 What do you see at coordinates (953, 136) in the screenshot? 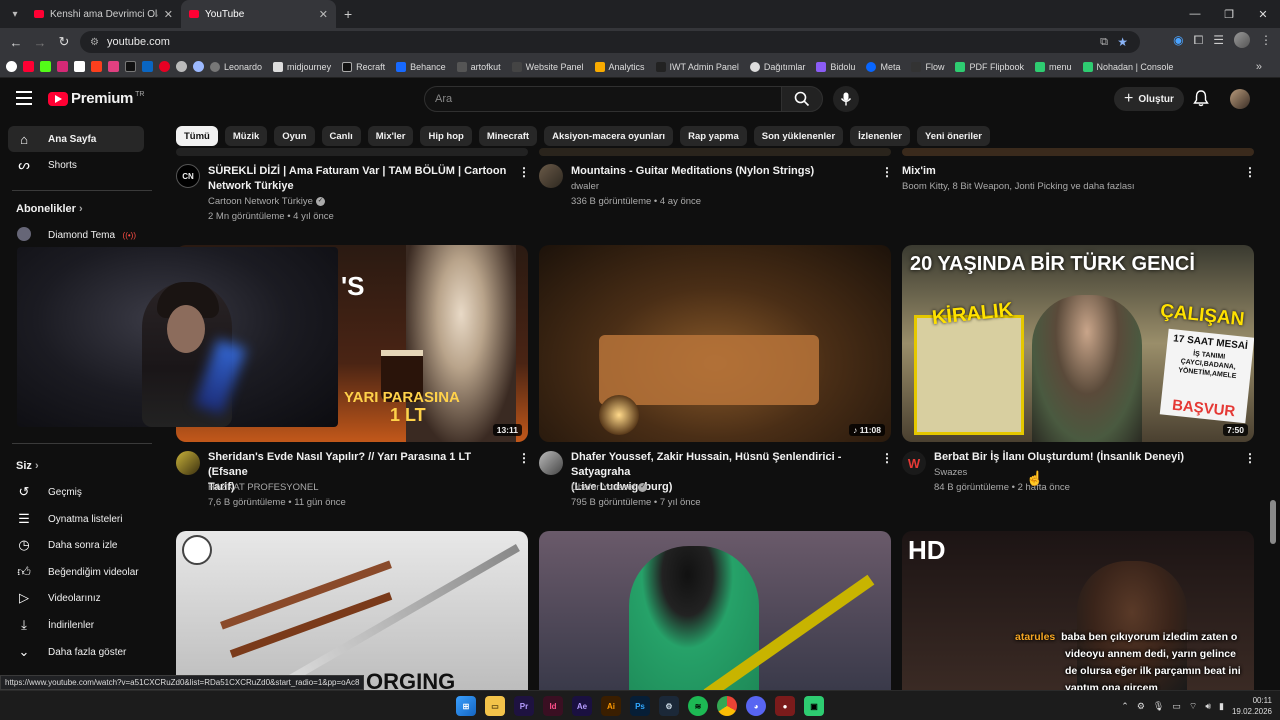
I see `chip-new-to-you: Yeni öneriler` at bounding box center [953, 136].